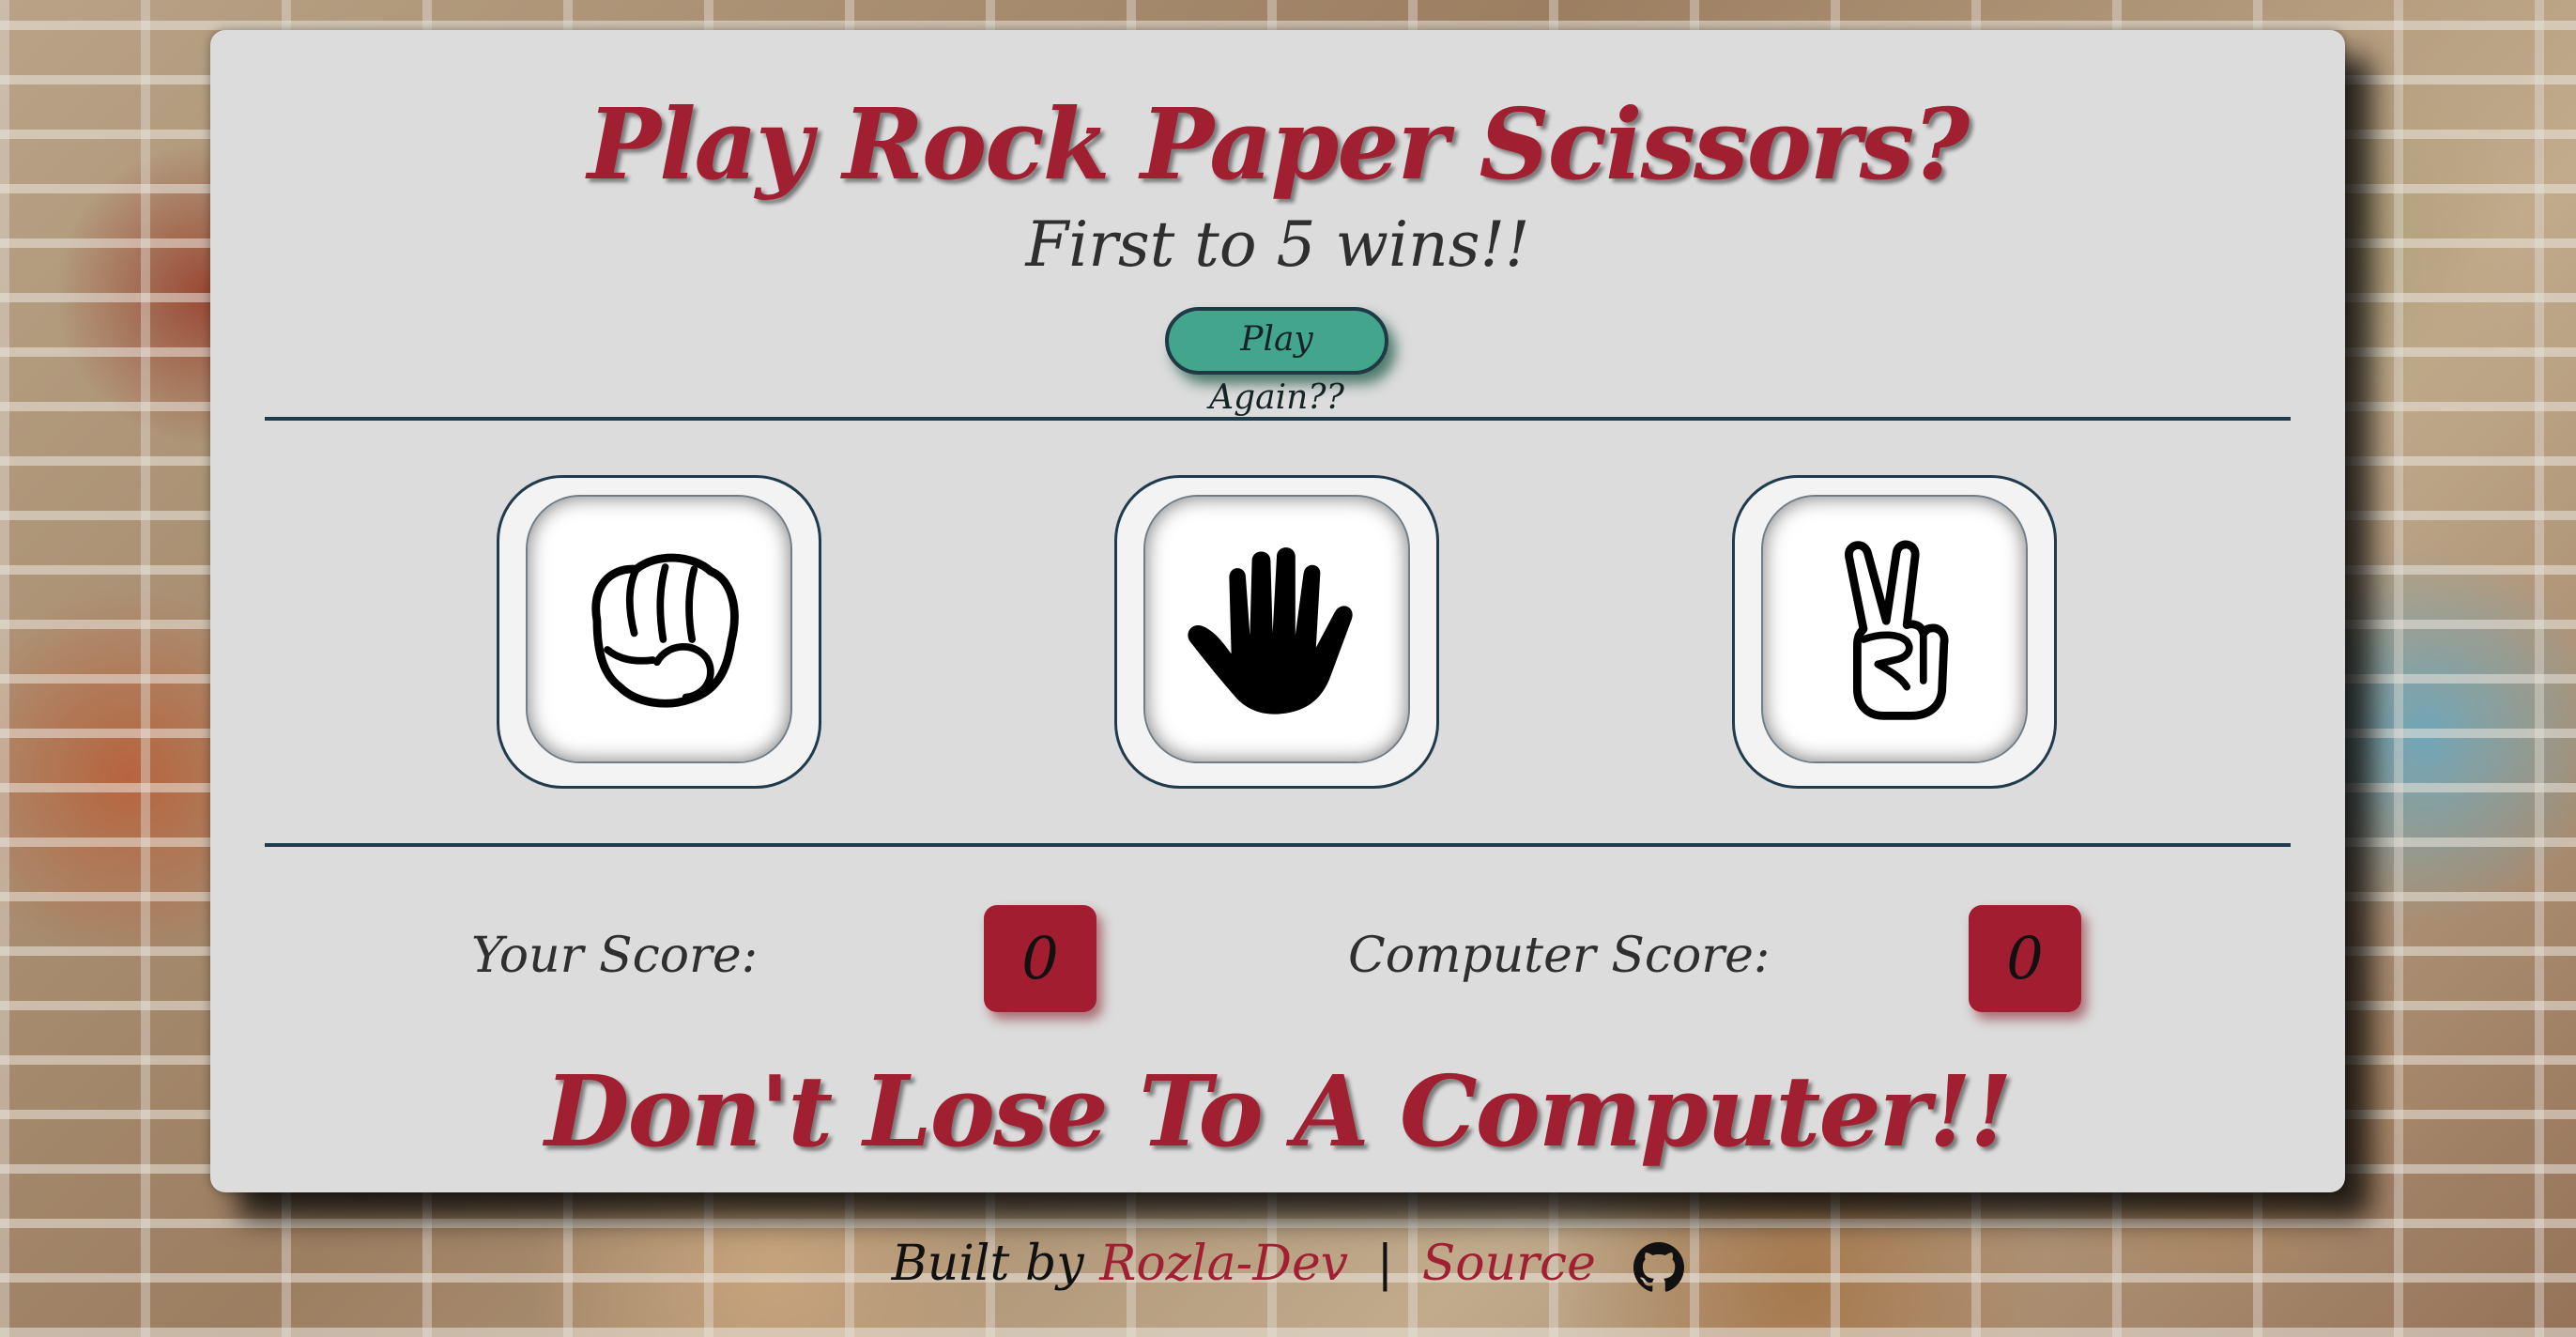 The height and width of the screenshot is (1337, 2576). Describe the element at coordinates (1278, 419) in the screenshot. I see `top-divider` at that location.